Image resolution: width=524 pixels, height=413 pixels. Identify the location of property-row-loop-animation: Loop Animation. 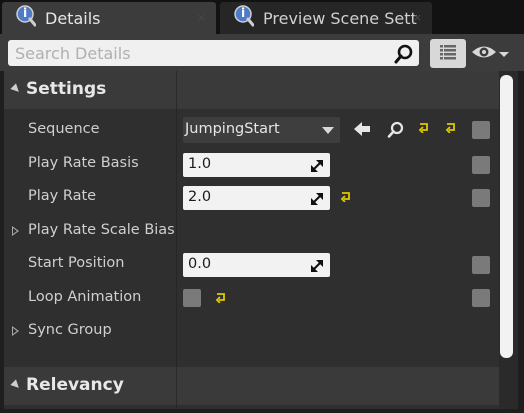
(251, 298).